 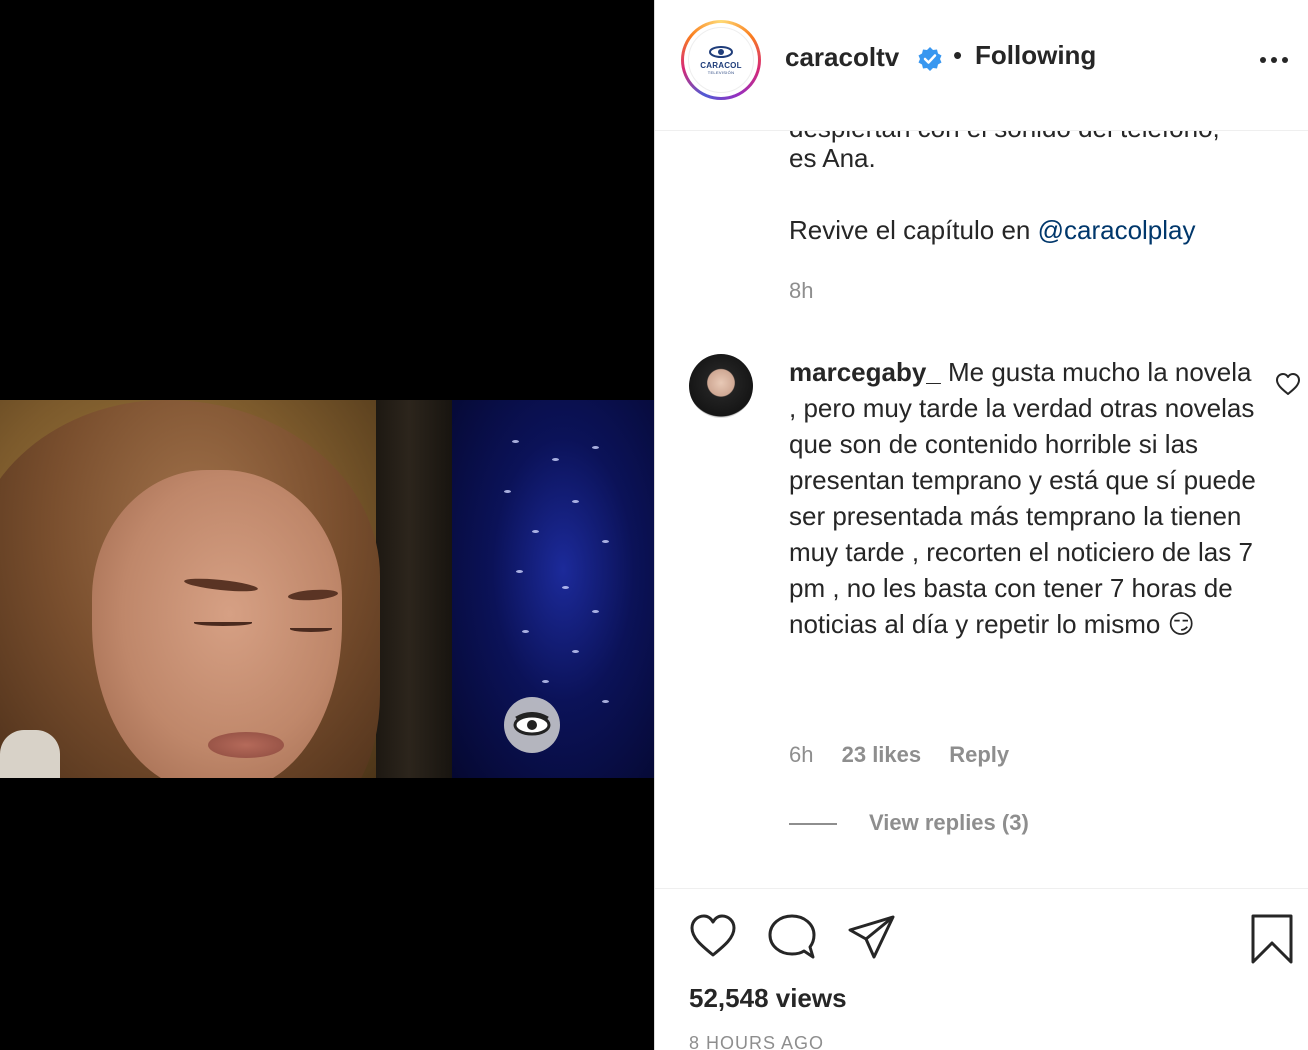 What do you see at coordinates (532, 725) in the screenshot?
I see `caracol-watermark-icon` at bounding box center [532, 725].